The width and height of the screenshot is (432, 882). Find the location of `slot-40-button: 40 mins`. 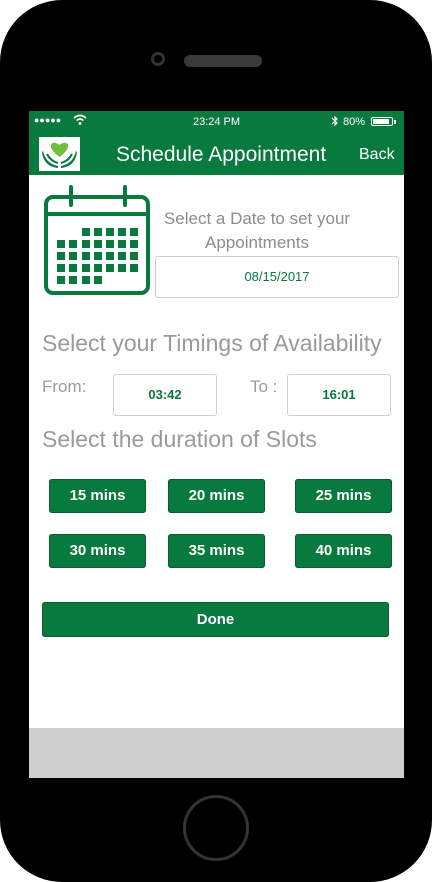

slot-40-button: 40 mins is located at coordinates (343, 551).